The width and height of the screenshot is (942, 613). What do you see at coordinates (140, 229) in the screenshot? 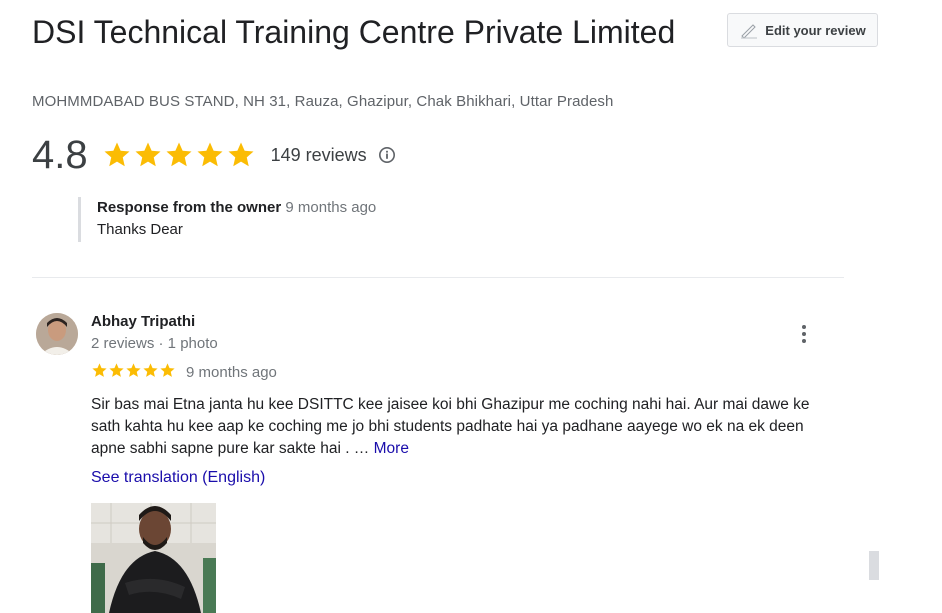
I see `owner-response-text: Thanks Dear` at bounding box center [140, 229].